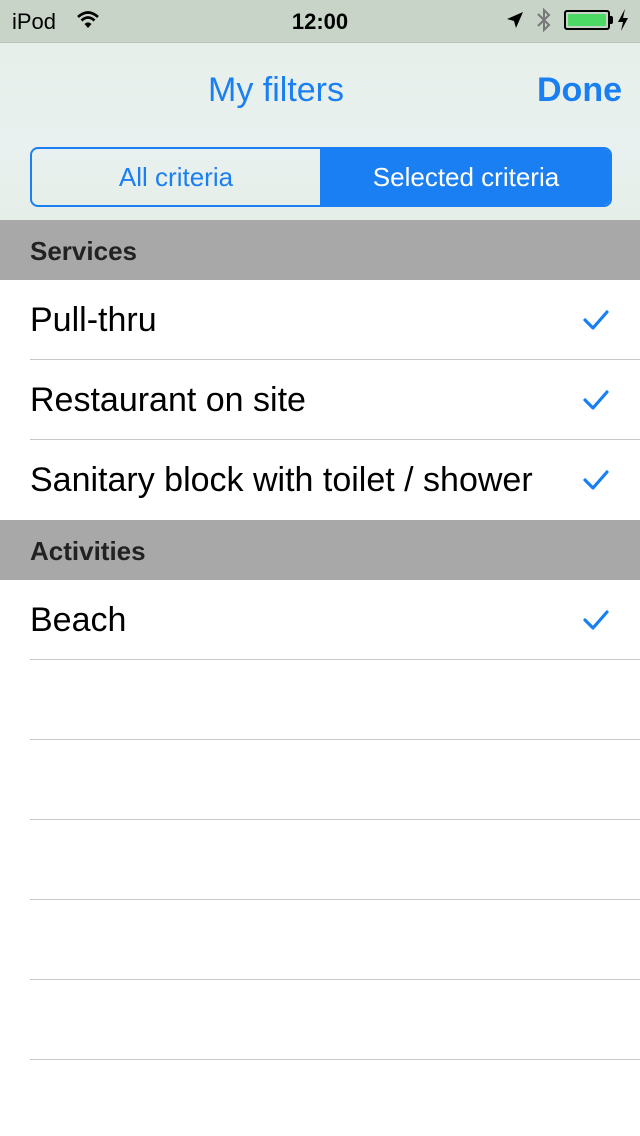  I want to click on done-button: Done, so click(579, 90).